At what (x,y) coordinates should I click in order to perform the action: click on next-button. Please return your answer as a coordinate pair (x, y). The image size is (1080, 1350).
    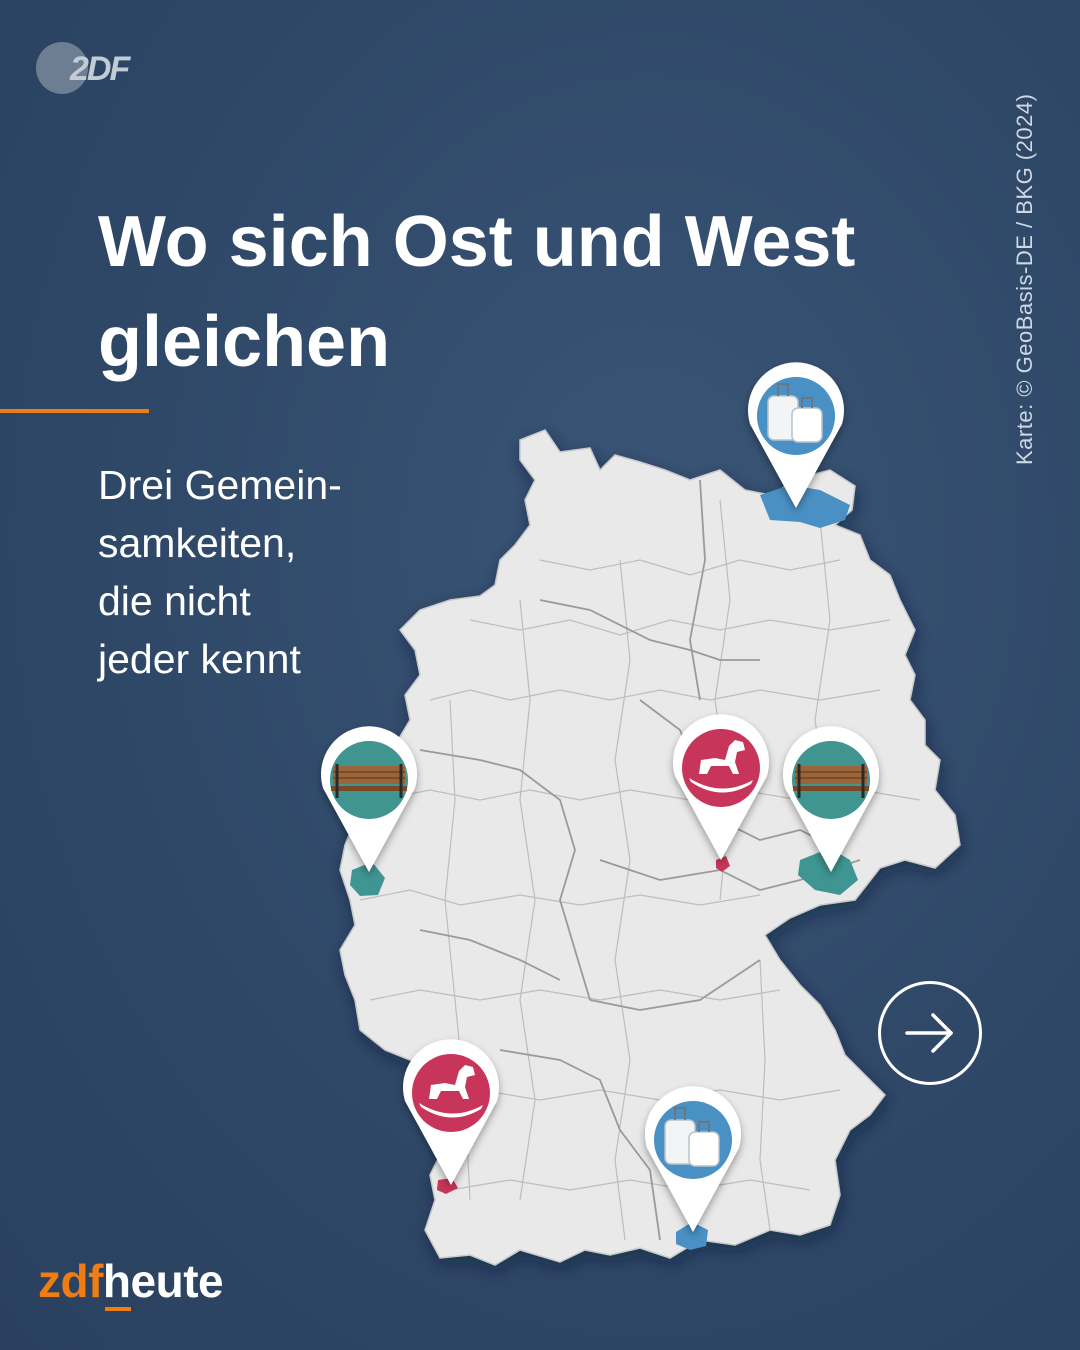
    Looking at the image, I should click on (930, 1033).